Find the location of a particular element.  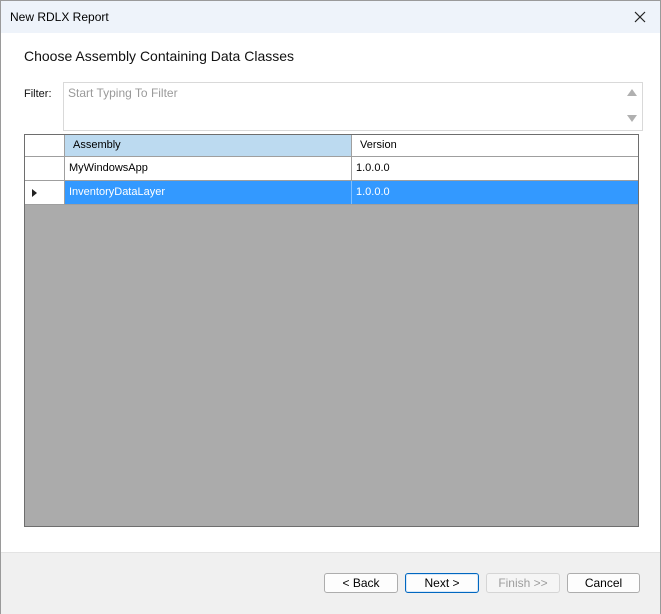

finish-button: Finish >> is located at coordinates (523, 583).